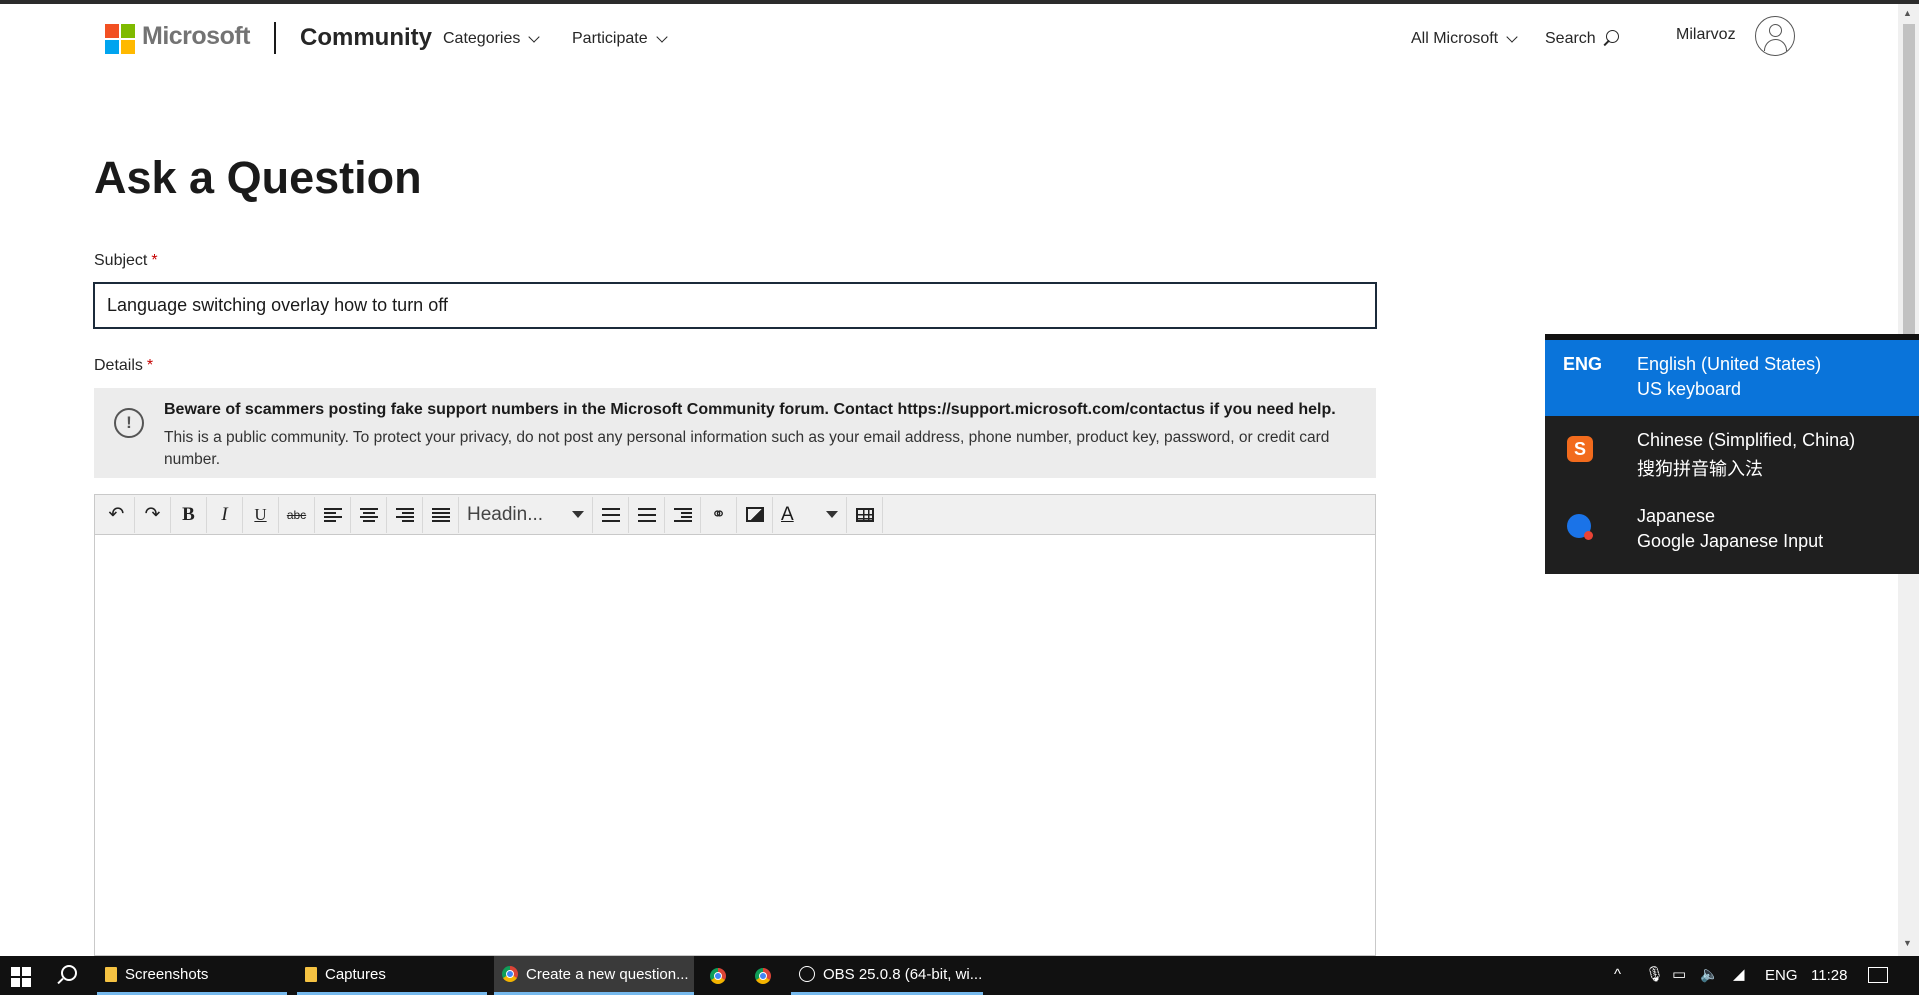 Image resolution: width=1919 pixels, height=995 pixels. I want to click on microsoft-wordmark: Microsoft, so click(196, 36).